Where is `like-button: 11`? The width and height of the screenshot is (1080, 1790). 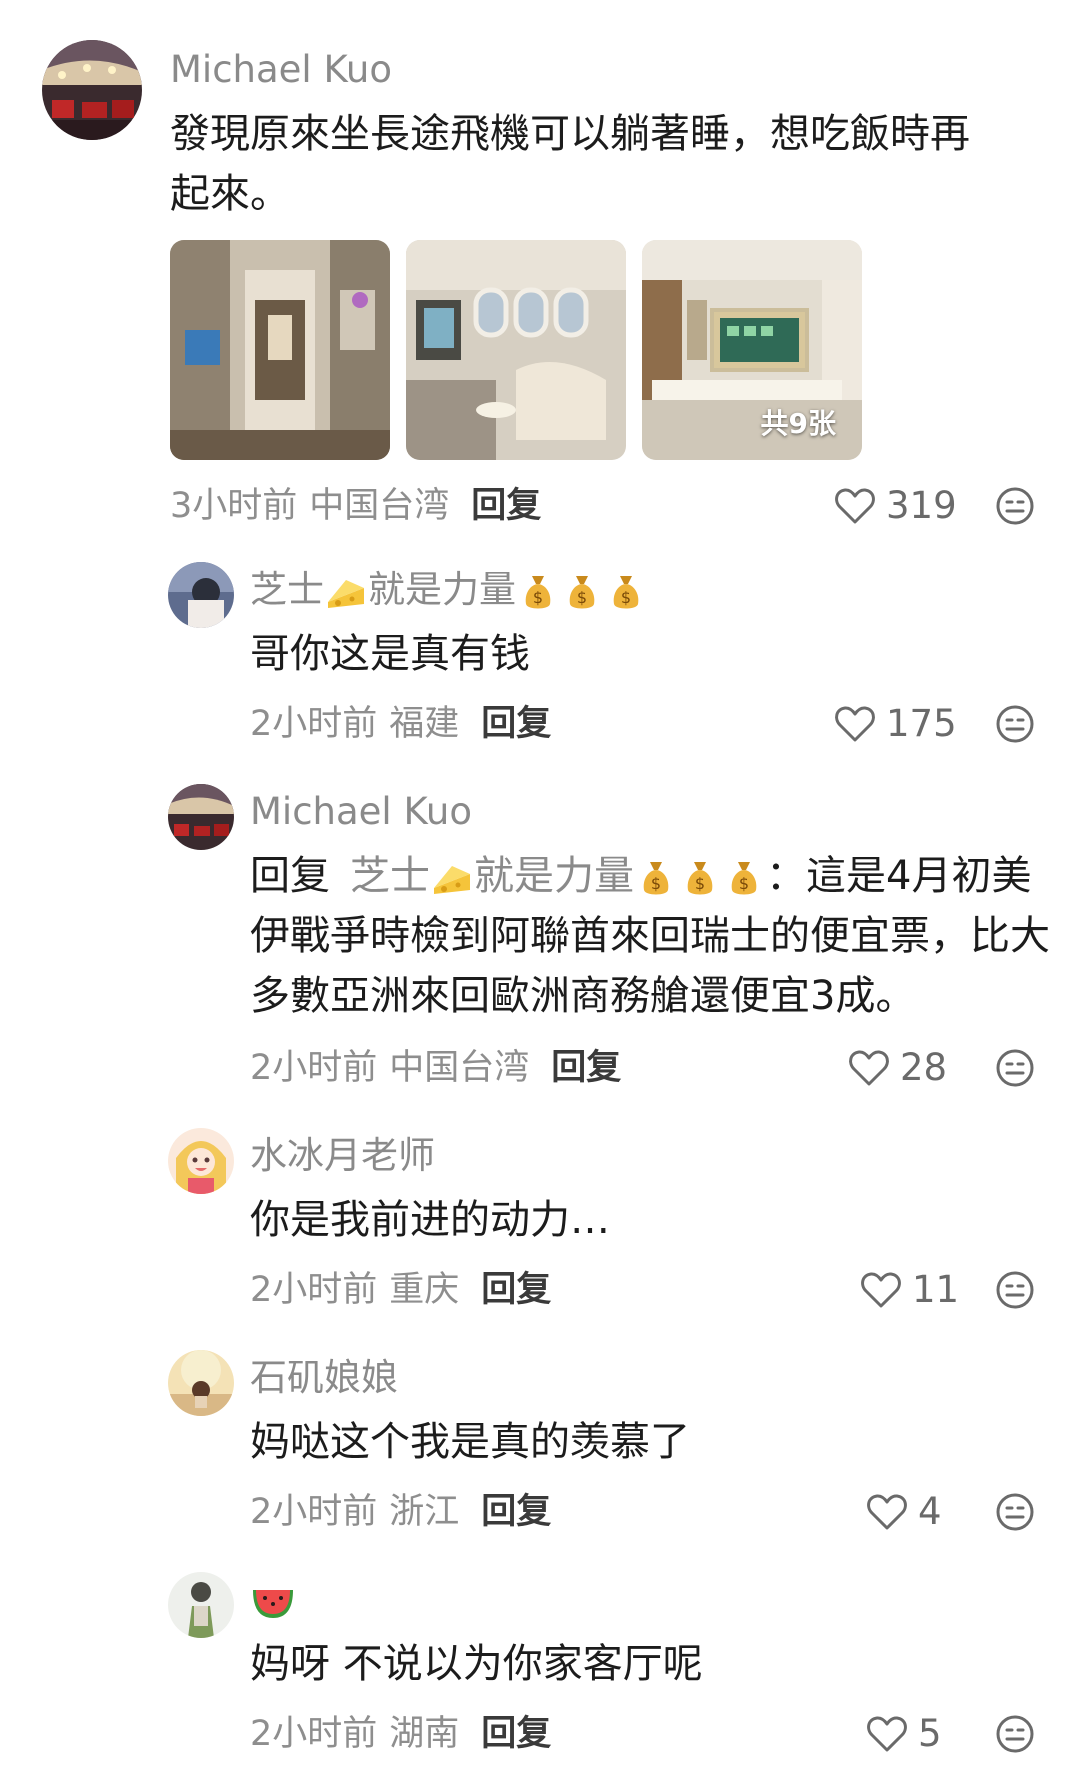
like-button: 11 is located at coordinates (909, 1290).